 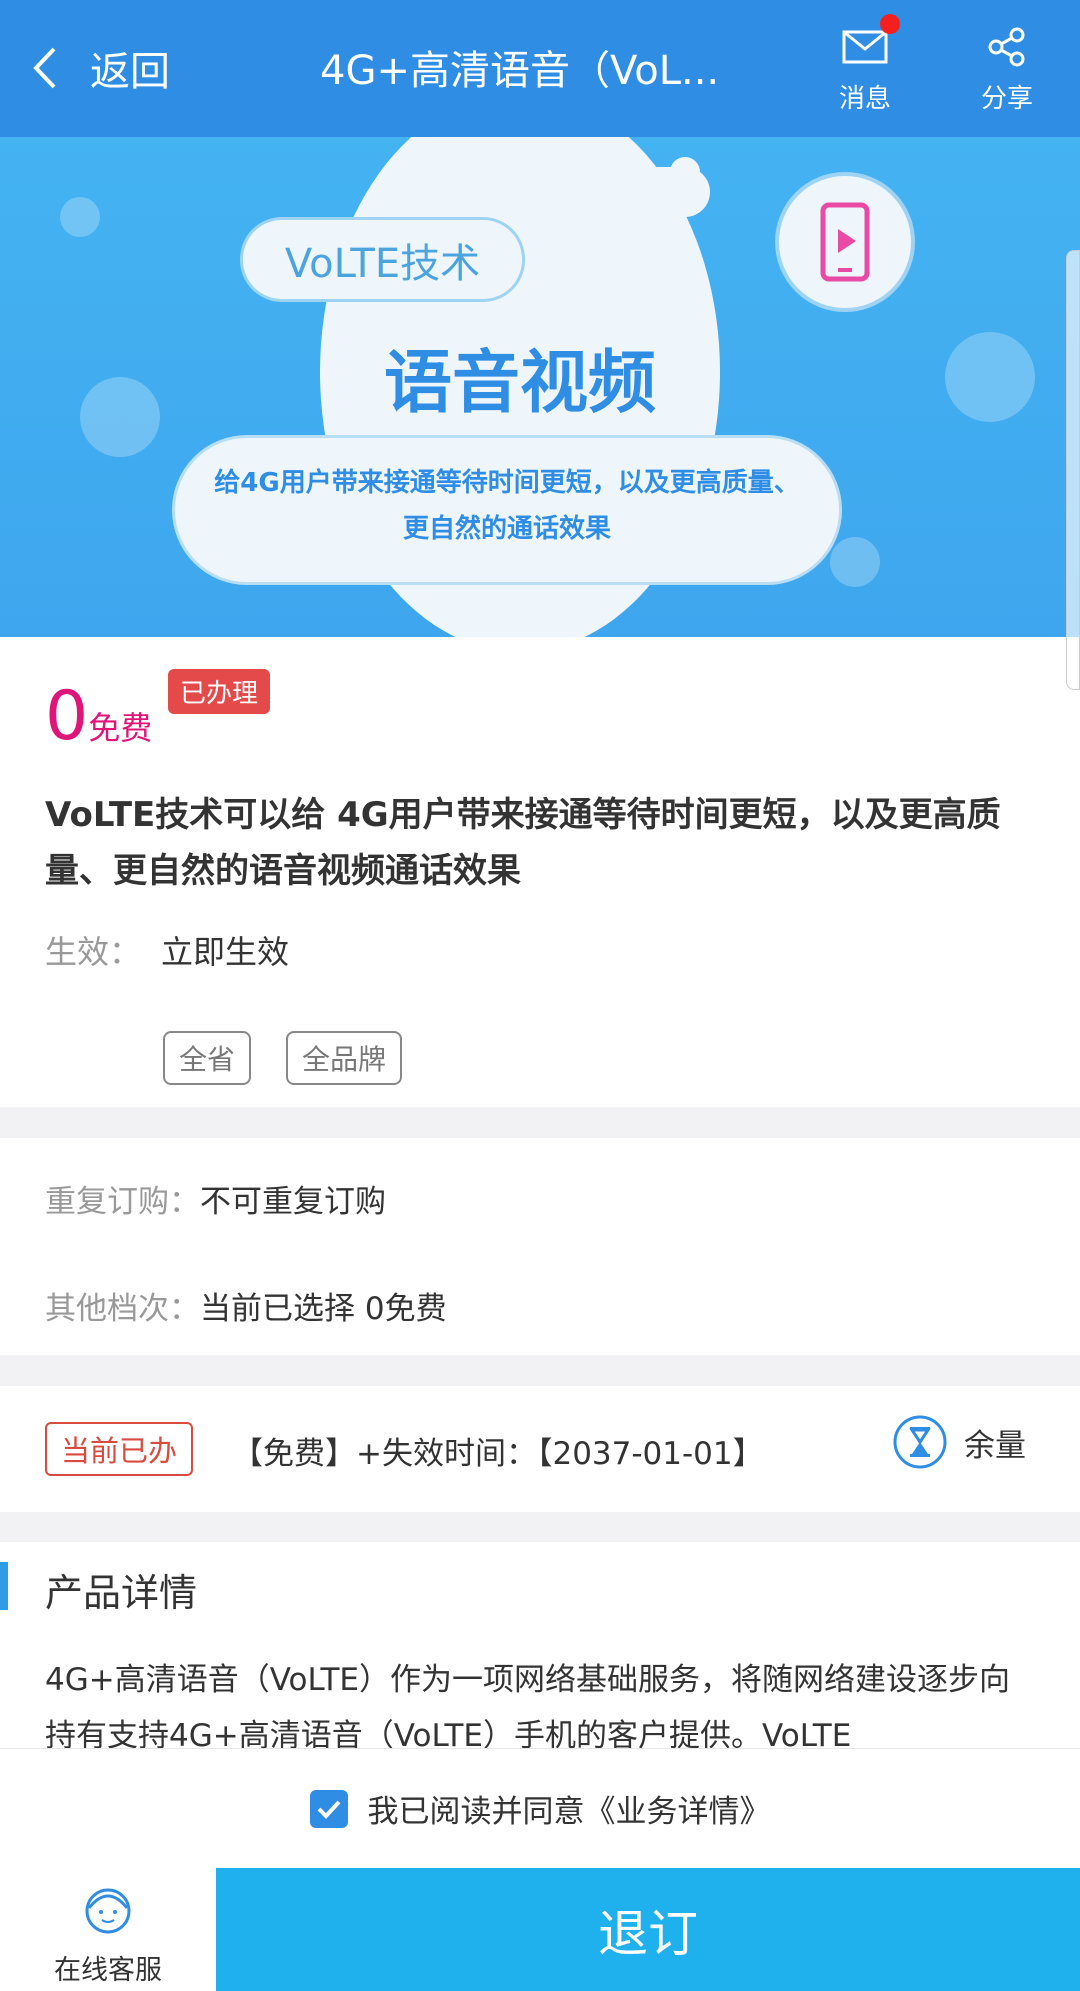 I want to click on checkmark-icon, so click(x=328, y=1809).